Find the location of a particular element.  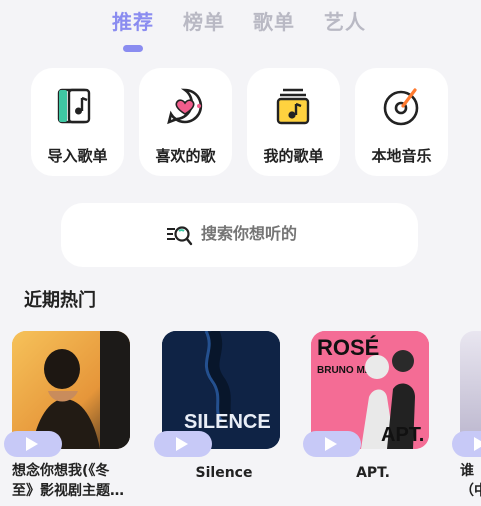

tab-playlists: 歌单 is located at coordinates (274, 20).